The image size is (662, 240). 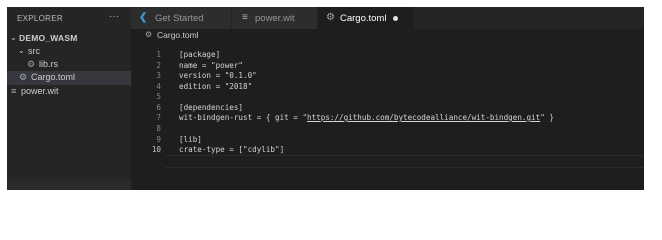 What do you see at coordinates (387, 140) in the screenshot?
I see `code-line: 9 [lib]` at bounding box center [387, 140].